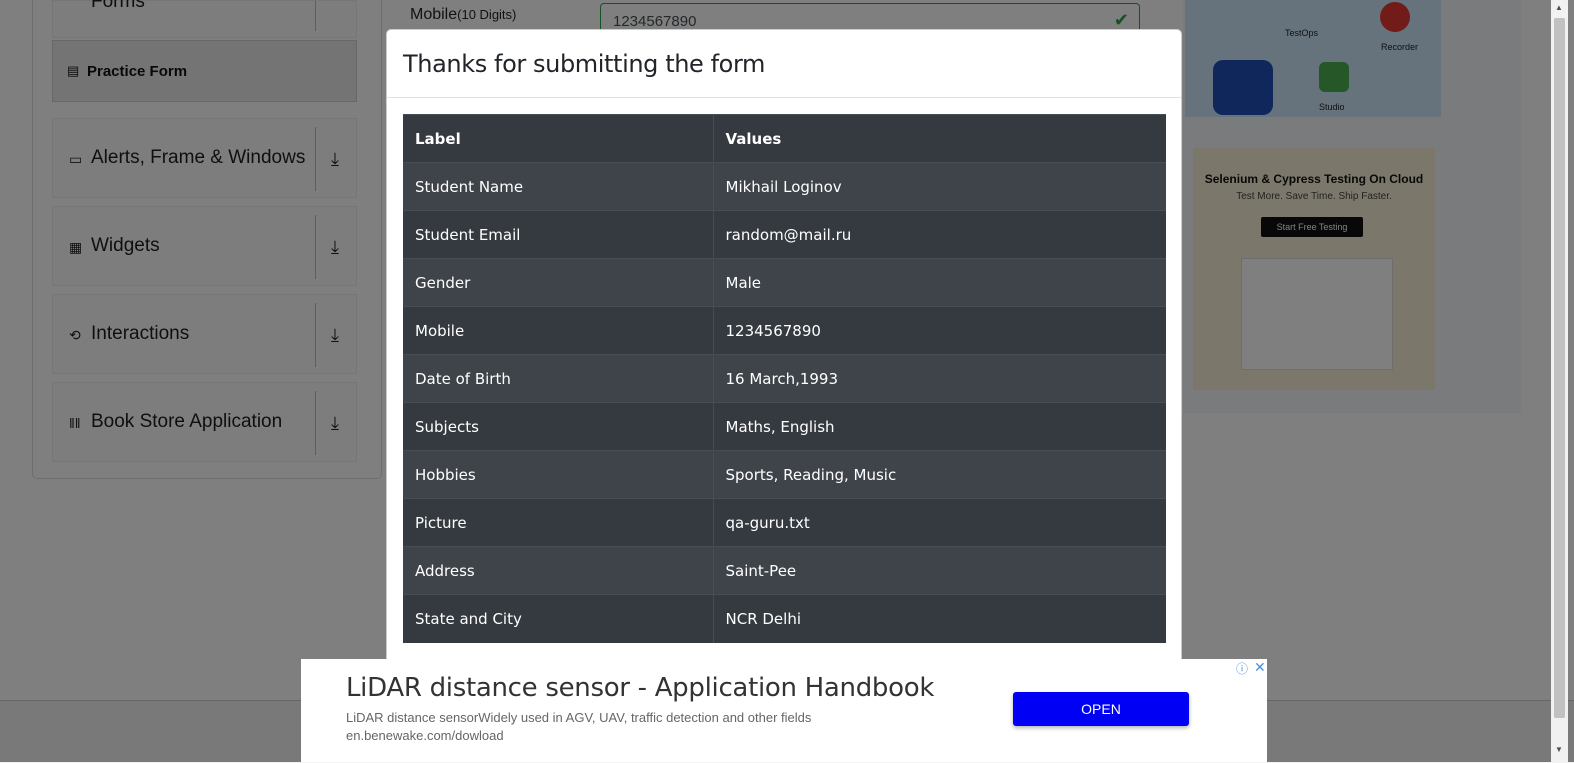 The height and width of the screenshot is (763, 1574). I want to click on open-button: OPEN, so click(1101, 709).